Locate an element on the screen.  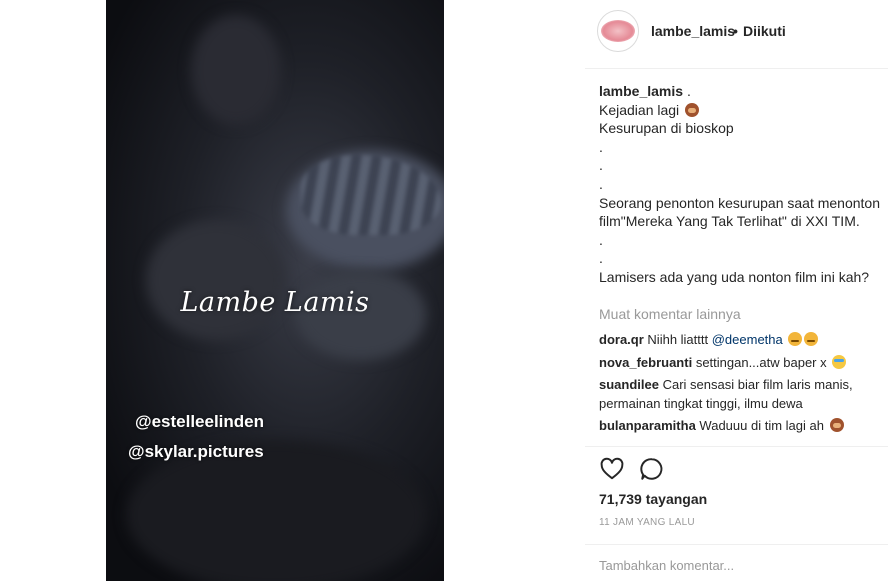
comment-item: dora.qr Niihh liatttt @deemetha is located at coordinates (741, 340).